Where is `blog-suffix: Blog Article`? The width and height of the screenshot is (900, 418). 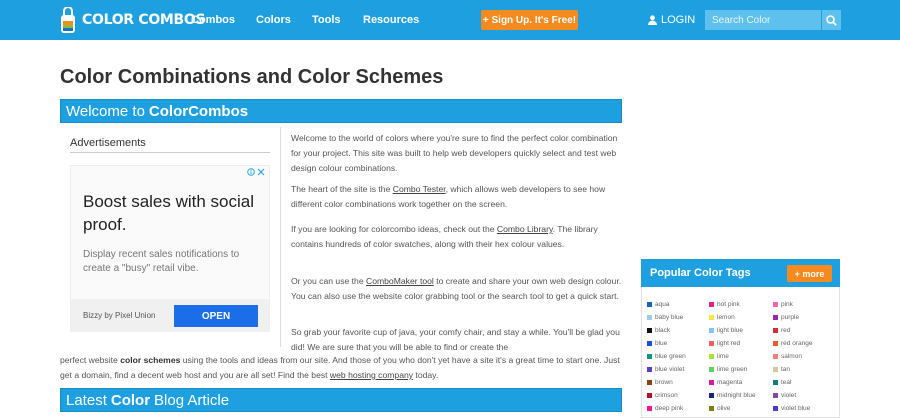 blog-suffix: Blog Article is located at coordinates (192, 400).